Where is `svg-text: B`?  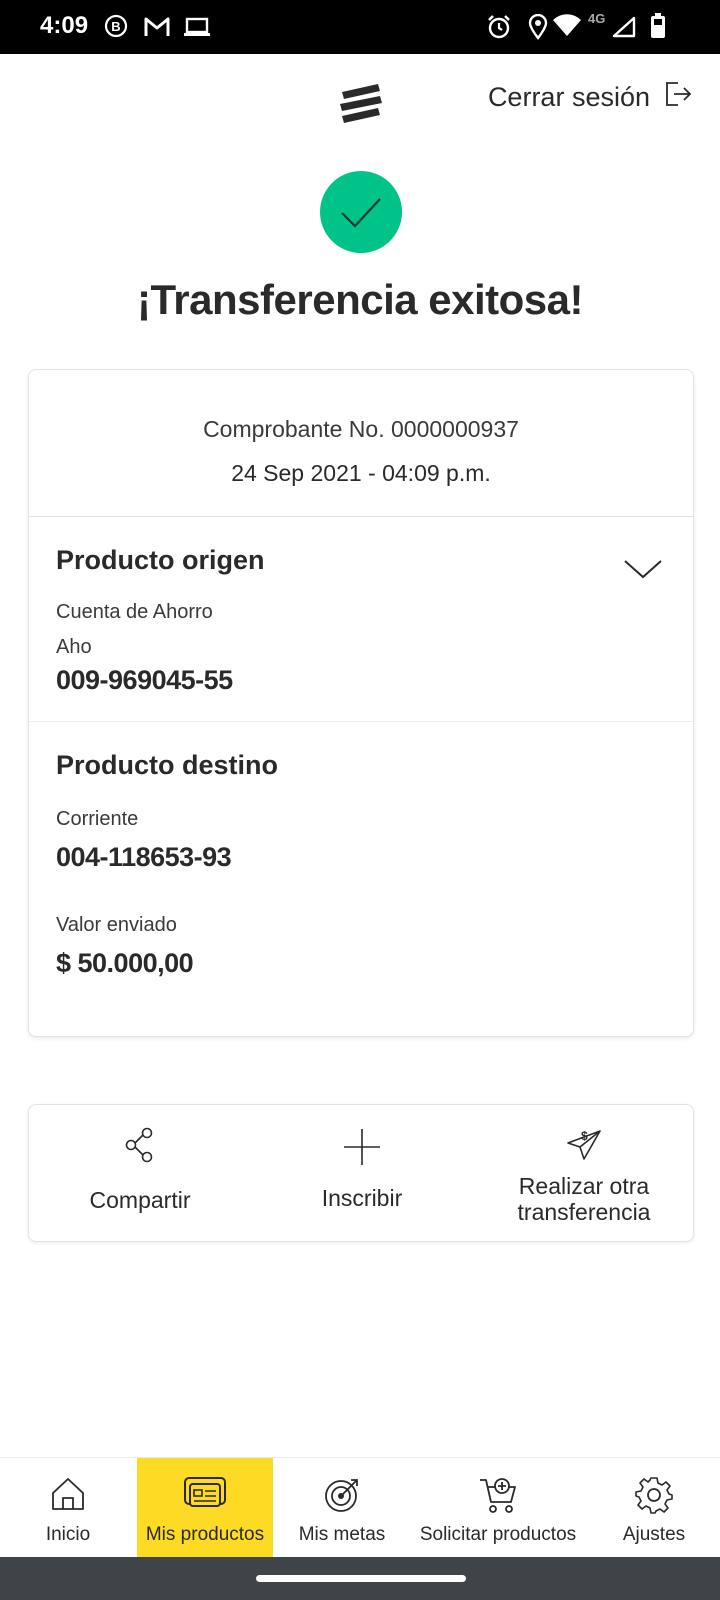 svg-text: B is located at coordinates (115, 26).